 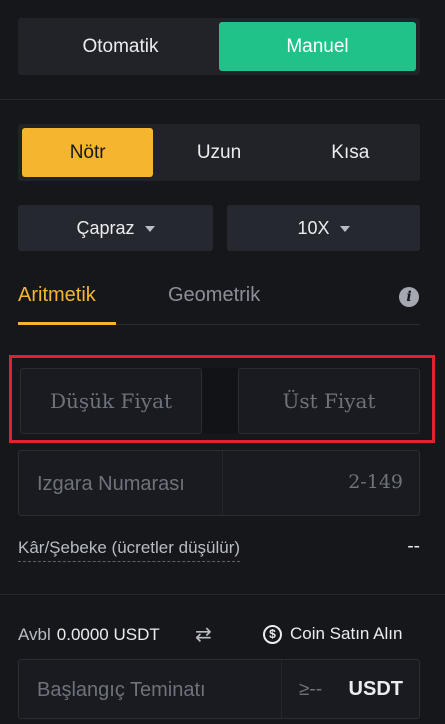 I want to click on grid-number-placeholder: Izgara Numarası, so click(x=111, y=484).